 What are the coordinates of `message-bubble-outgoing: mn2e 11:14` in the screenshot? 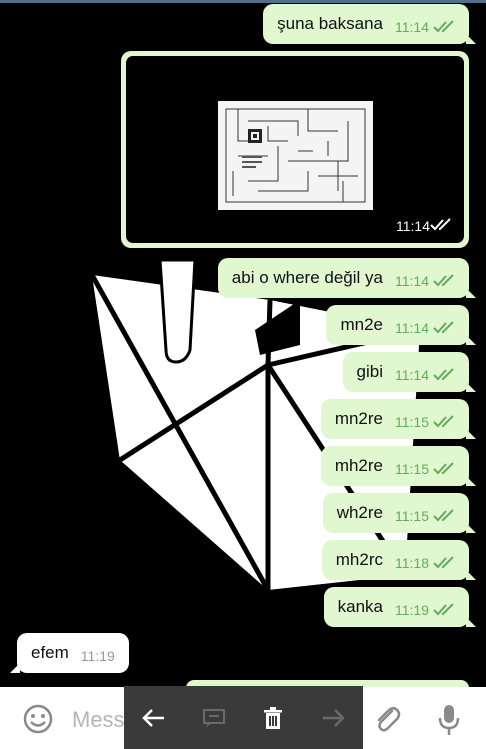 It's located at (401, 325).